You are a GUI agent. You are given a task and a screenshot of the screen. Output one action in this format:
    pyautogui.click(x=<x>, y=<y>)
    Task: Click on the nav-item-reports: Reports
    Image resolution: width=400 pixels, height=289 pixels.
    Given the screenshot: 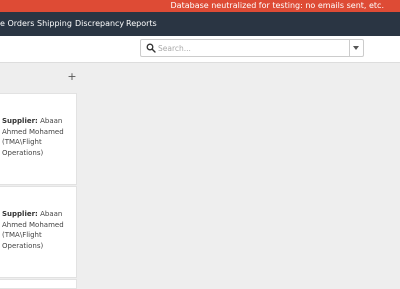 What is the action you would take?
    pyautogui.click(x=141, y=24)
    